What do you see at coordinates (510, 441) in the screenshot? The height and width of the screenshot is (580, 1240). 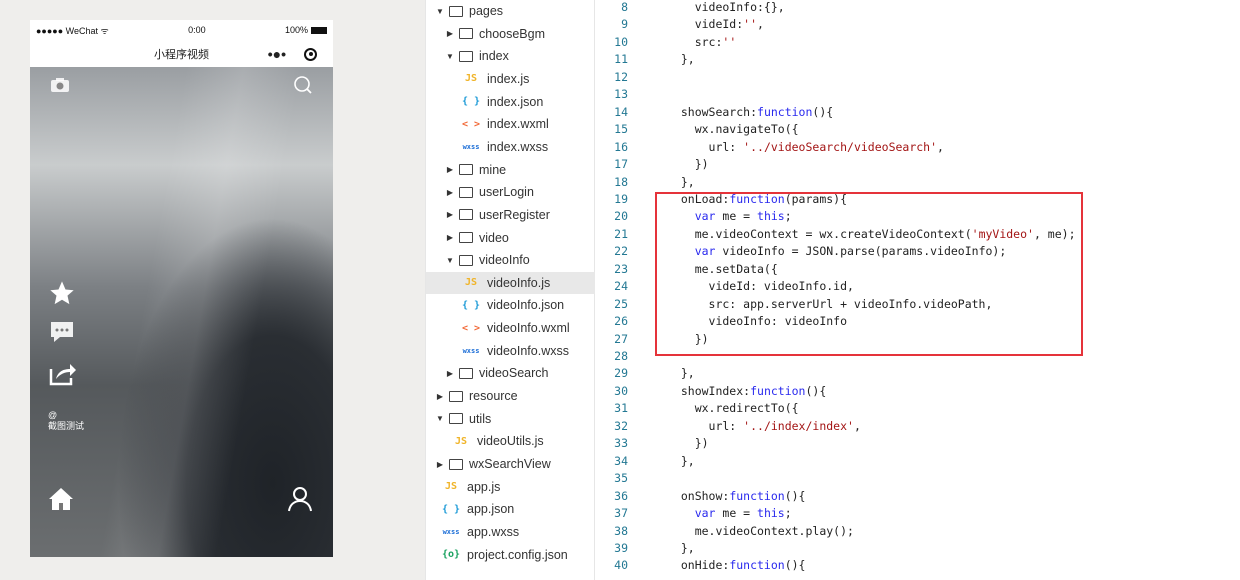 I see `tree-file: JS videoUtils.js` at bounding box center [510, 441].